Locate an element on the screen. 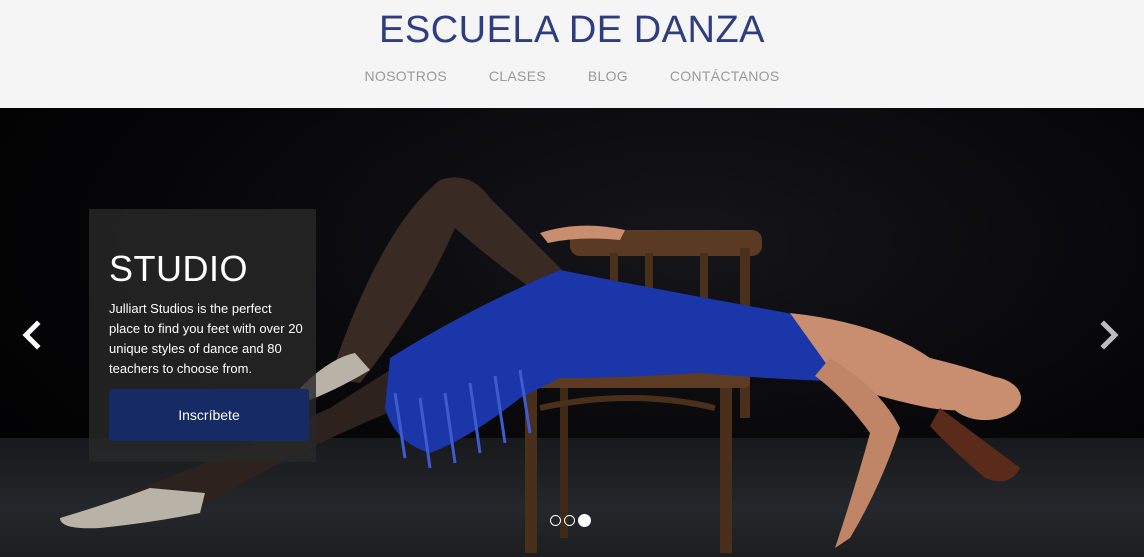 This screenshot has height=557, width=1144. chevron-left-icon is located at coordinates (31, 335).